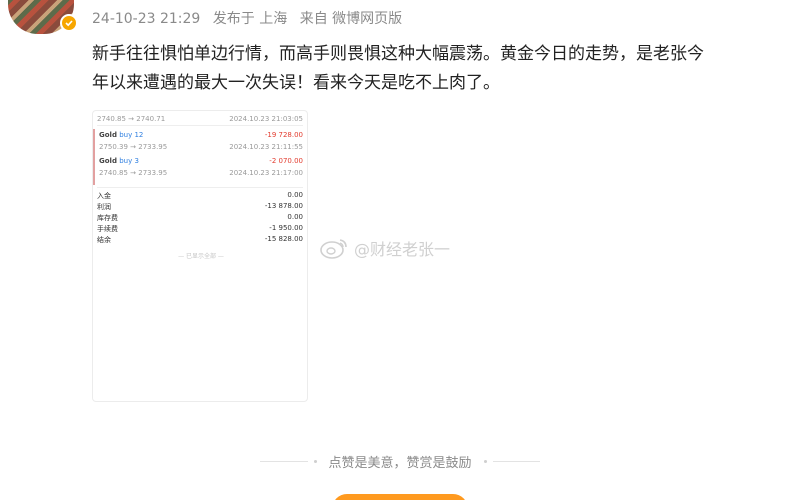 This screenshot has height=500, width=800. What do you see at coordinates (398, 54) in the screenshot?
I see `post-text-line: 新手往往惧怕单边行情，而高手则畏惧这种大幅震荡。黄金今日的走势，是老张今` at bounding box center [398, 54].